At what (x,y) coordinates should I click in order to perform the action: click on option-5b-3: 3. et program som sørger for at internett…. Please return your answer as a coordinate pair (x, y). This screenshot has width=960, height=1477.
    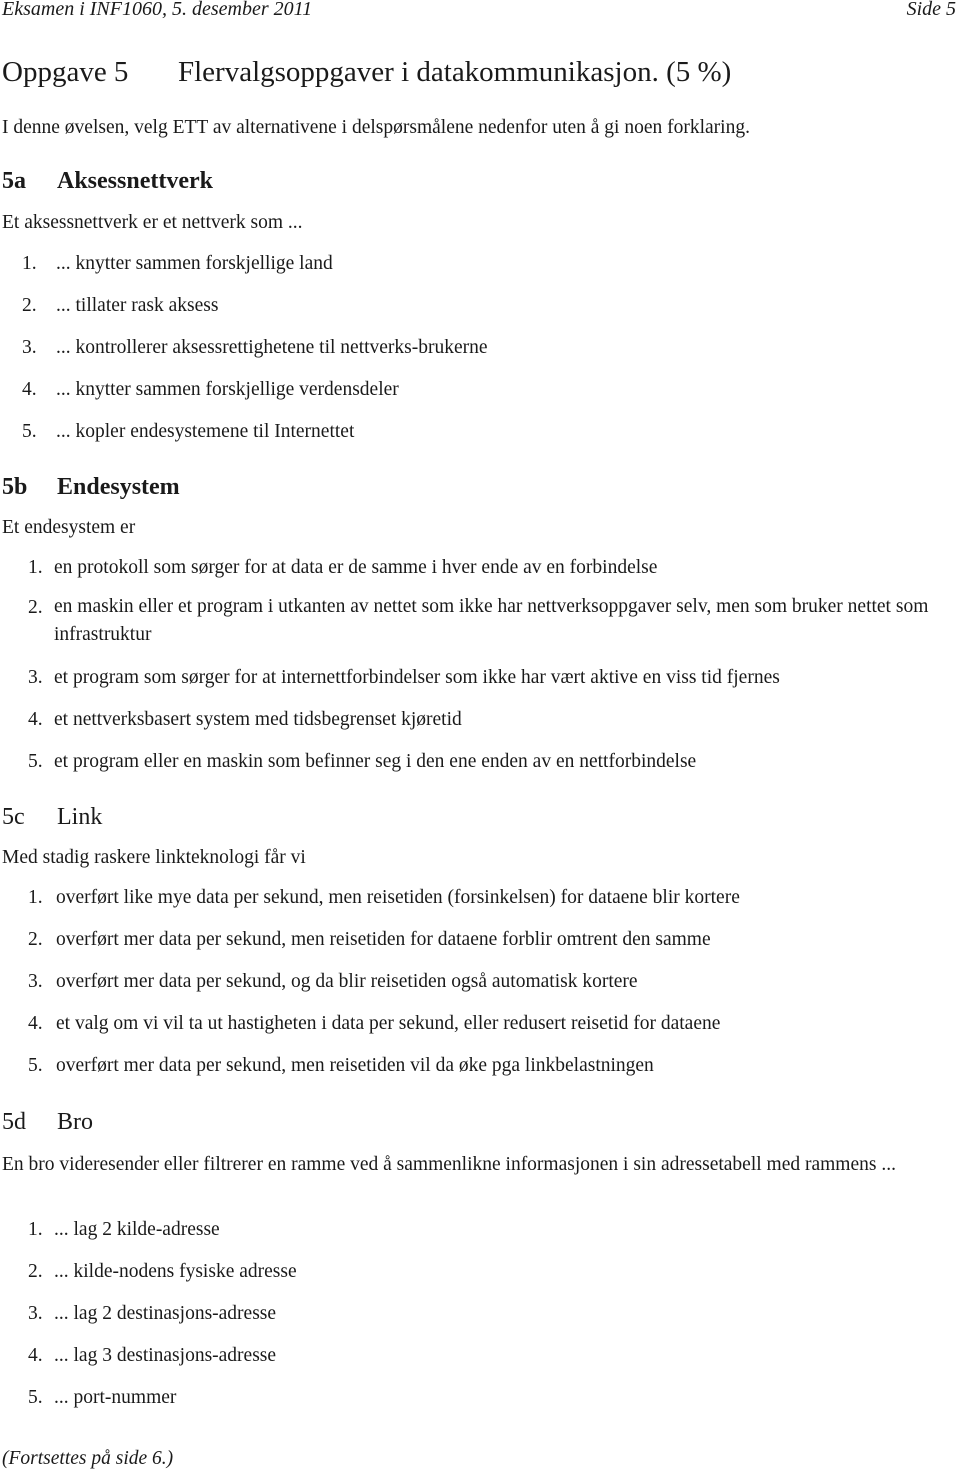
    Looking at the image, I should click on (404, 678).